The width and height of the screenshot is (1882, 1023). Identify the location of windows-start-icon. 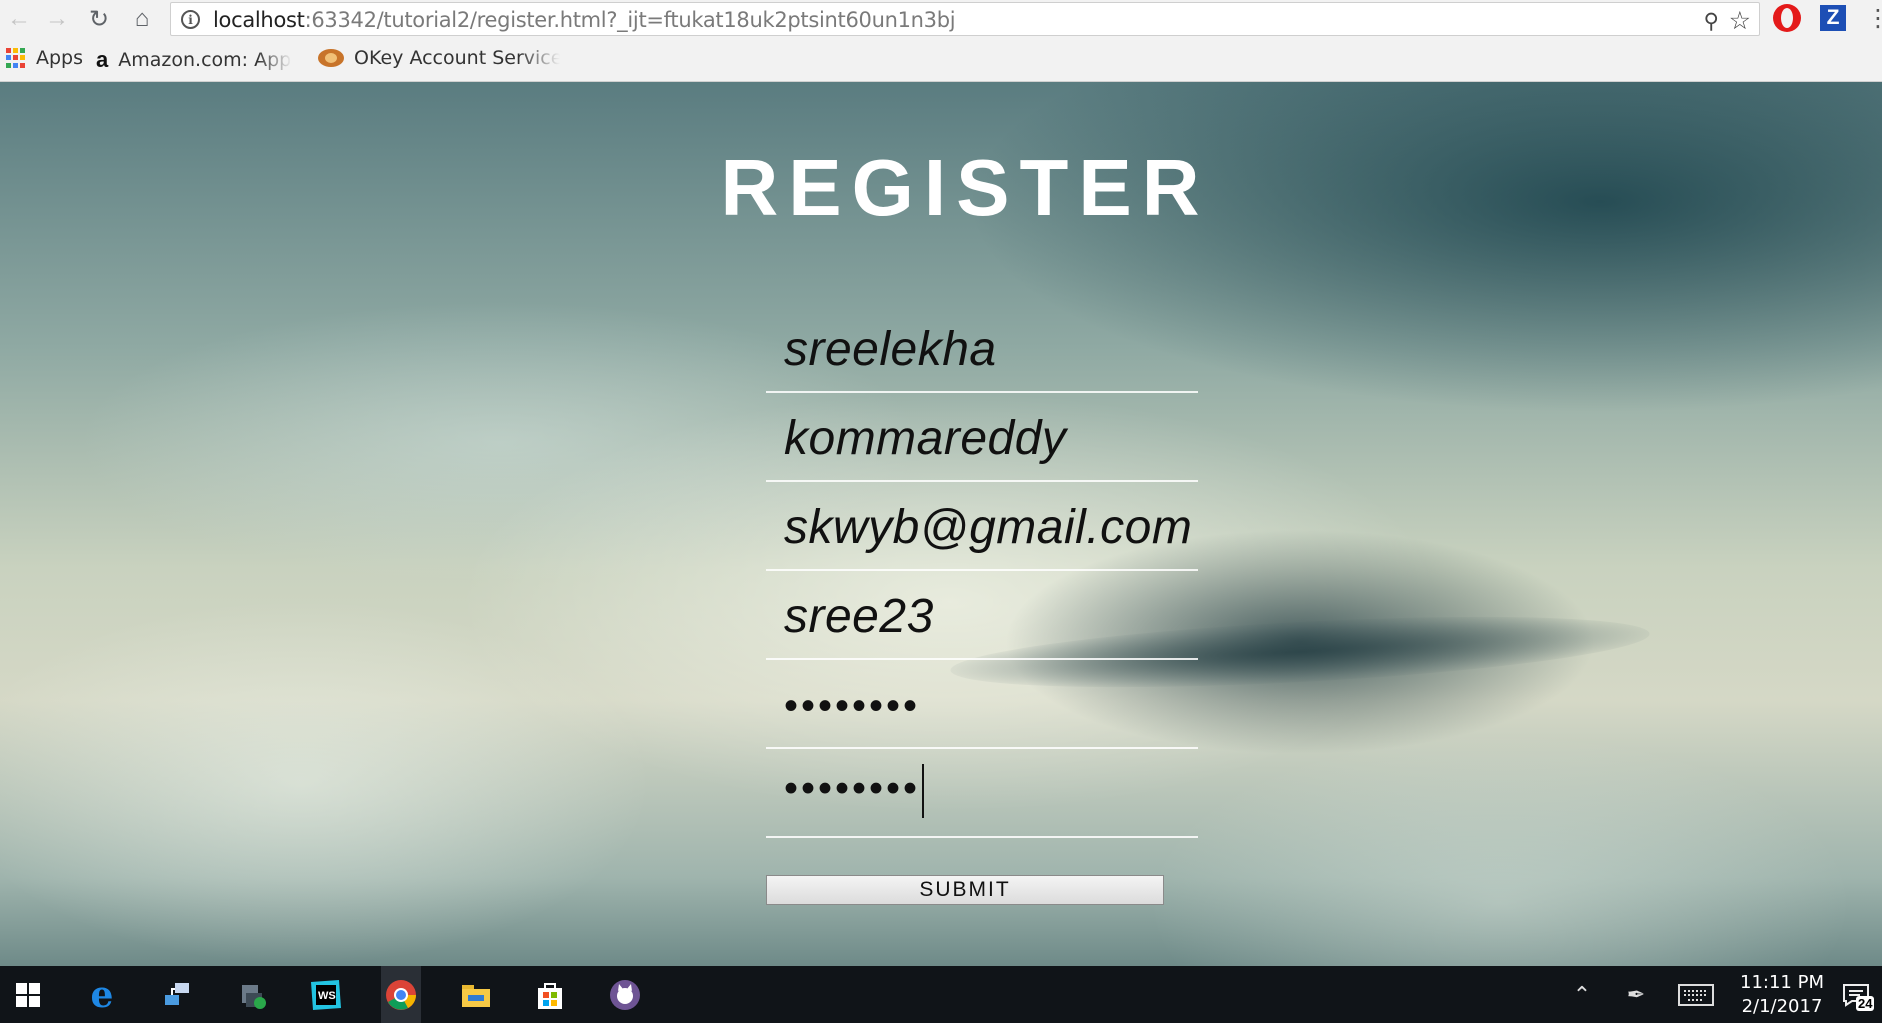
(28, 995).